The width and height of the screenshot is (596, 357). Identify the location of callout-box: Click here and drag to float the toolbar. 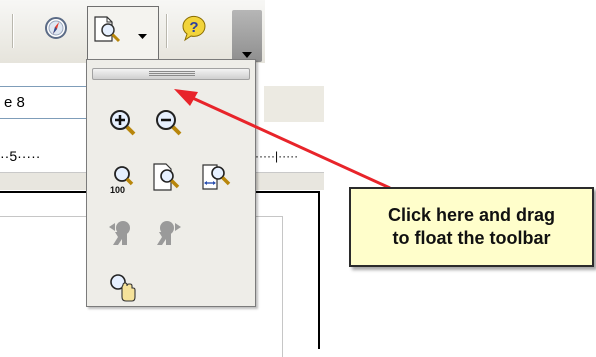
(471, 227).